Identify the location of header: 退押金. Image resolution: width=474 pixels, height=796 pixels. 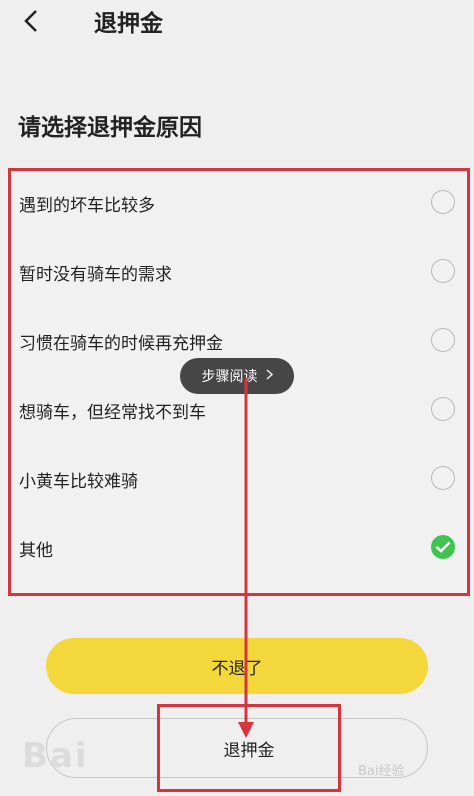
(237, 22).